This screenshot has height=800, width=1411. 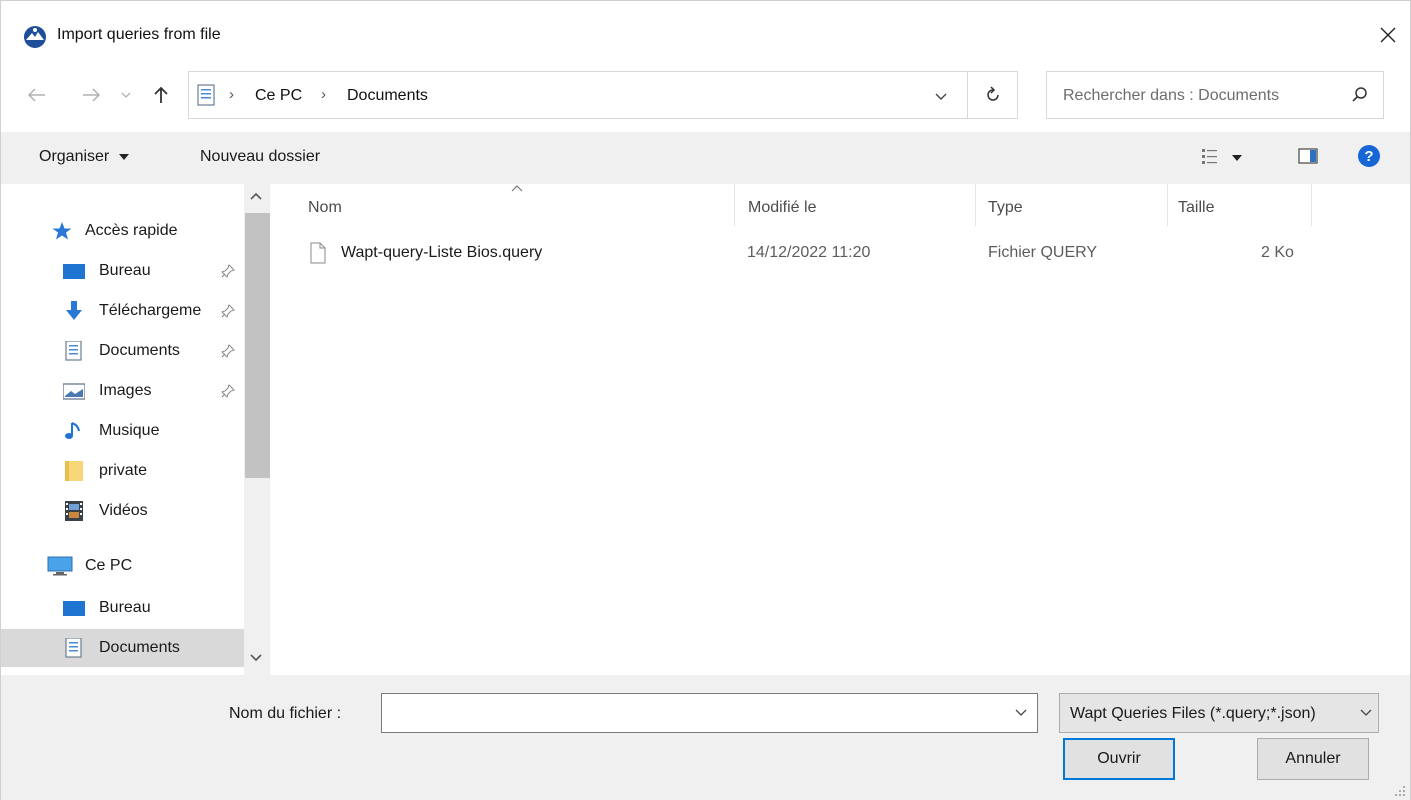 I want to click on sort-ascending-icon, so click(x=517, y=188).